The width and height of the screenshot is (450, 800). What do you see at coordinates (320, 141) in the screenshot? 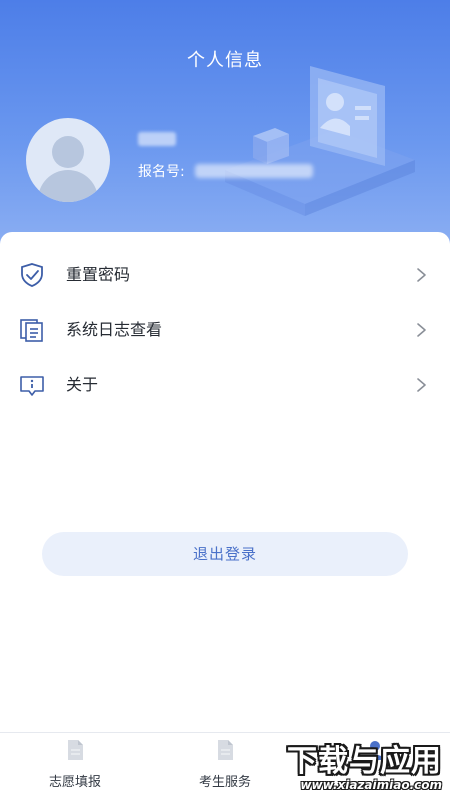
I see `id-card-illustration` at bounding box center [320, 141].